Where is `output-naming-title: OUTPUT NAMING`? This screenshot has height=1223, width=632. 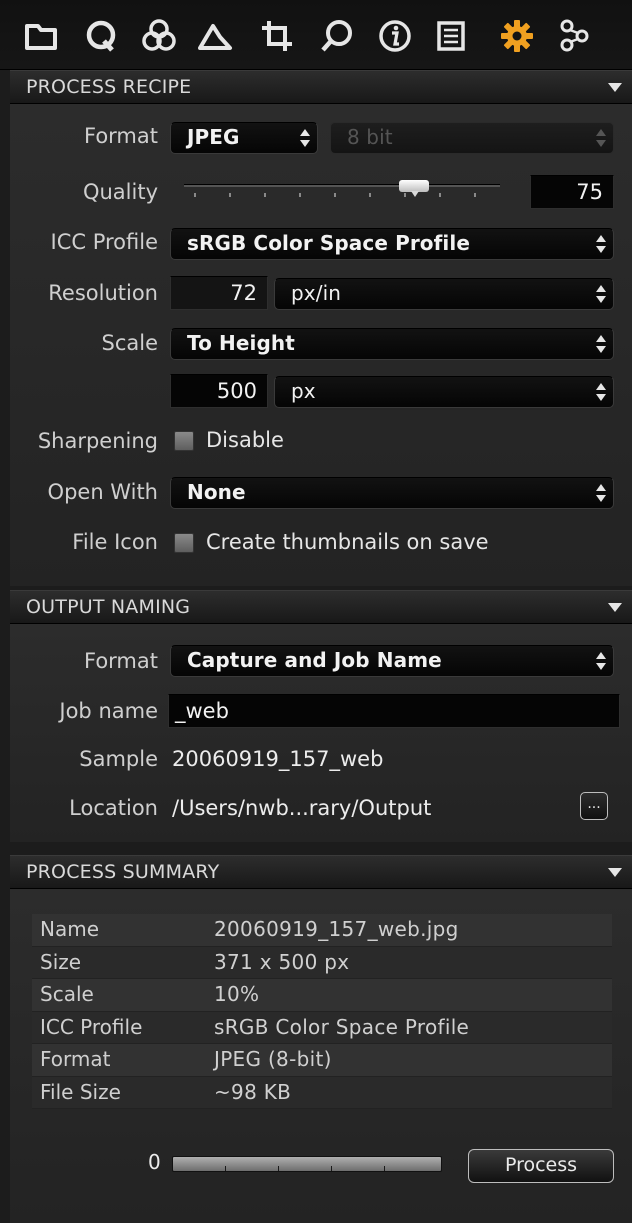 output-naming-title: OUTPUT NAMING is located at coordinates (108, 607).